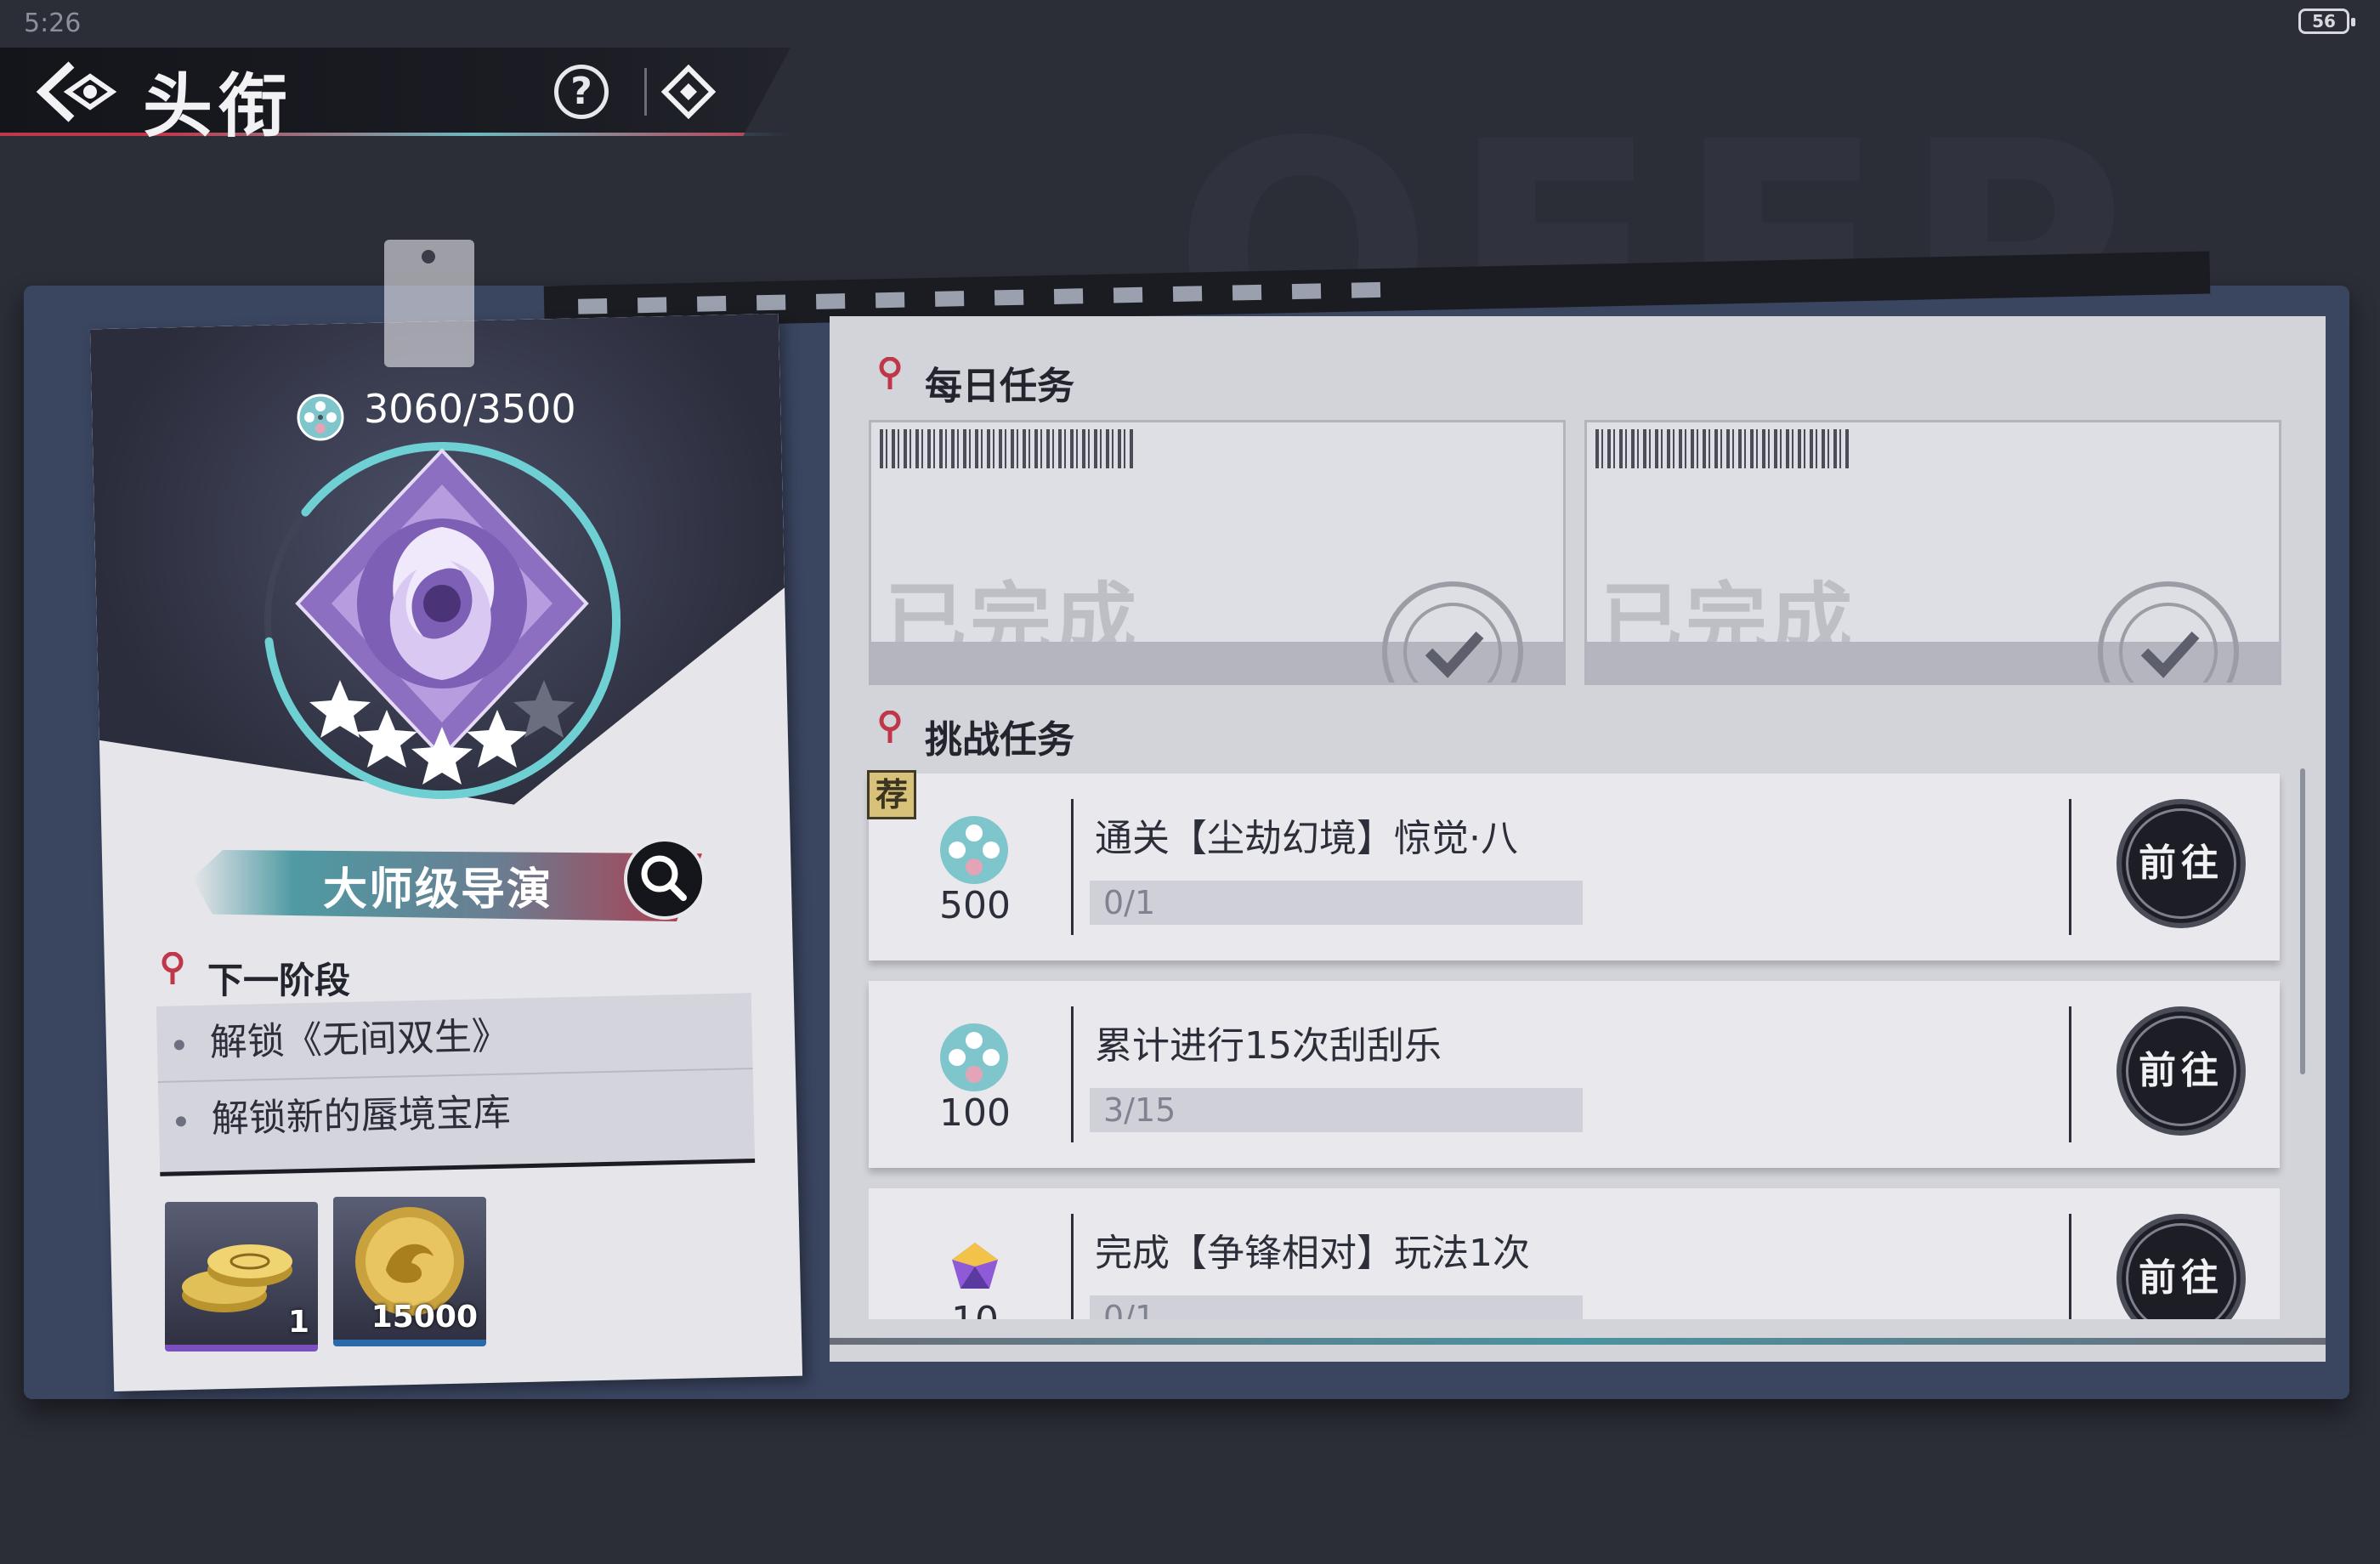  What do you see at coordinates (409, 1271) in the screenshot?
I see `reward-item: 15000` at bounding box center [409, 1271].